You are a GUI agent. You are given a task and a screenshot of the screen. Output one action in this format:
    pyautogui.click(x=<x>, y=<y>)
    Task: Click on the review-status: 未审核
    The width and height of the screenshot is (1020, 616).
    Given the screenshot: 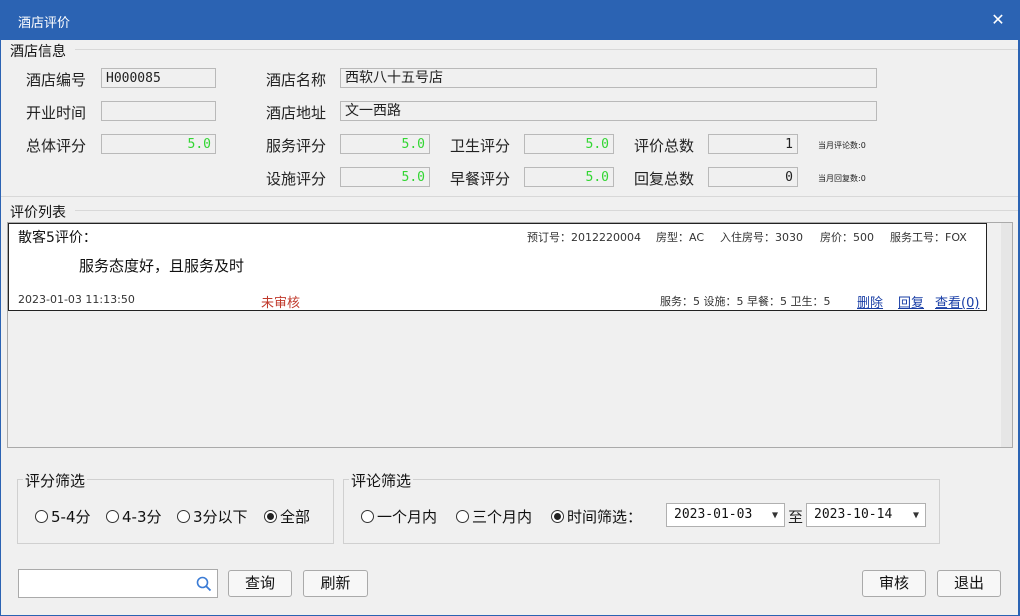 What is the action you would take?
    pyautogui.click(x=281, y=303)
    